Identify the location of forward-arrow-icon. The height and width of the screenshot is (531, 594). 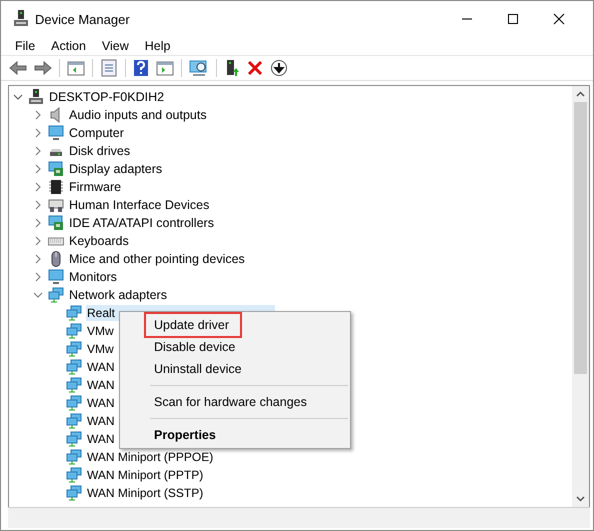
(43, 68).